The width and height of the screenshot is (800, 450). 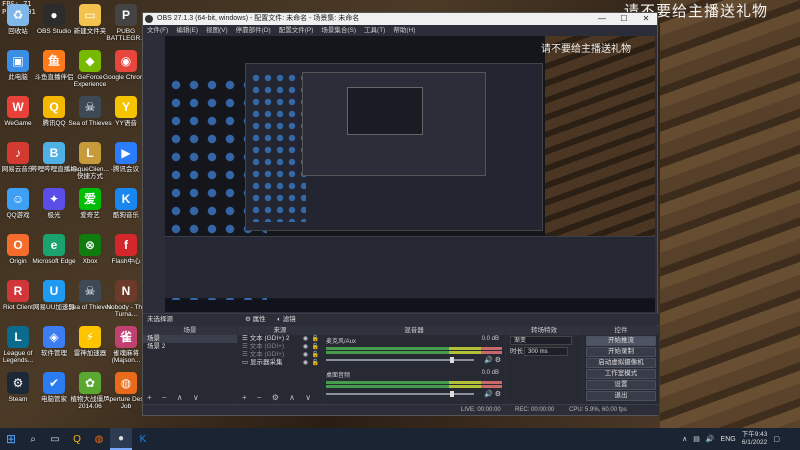 What do you see at coordinates (621, 396) in the screenshot?
I see `exit-button: 退出` at bounding box center [621, 396].